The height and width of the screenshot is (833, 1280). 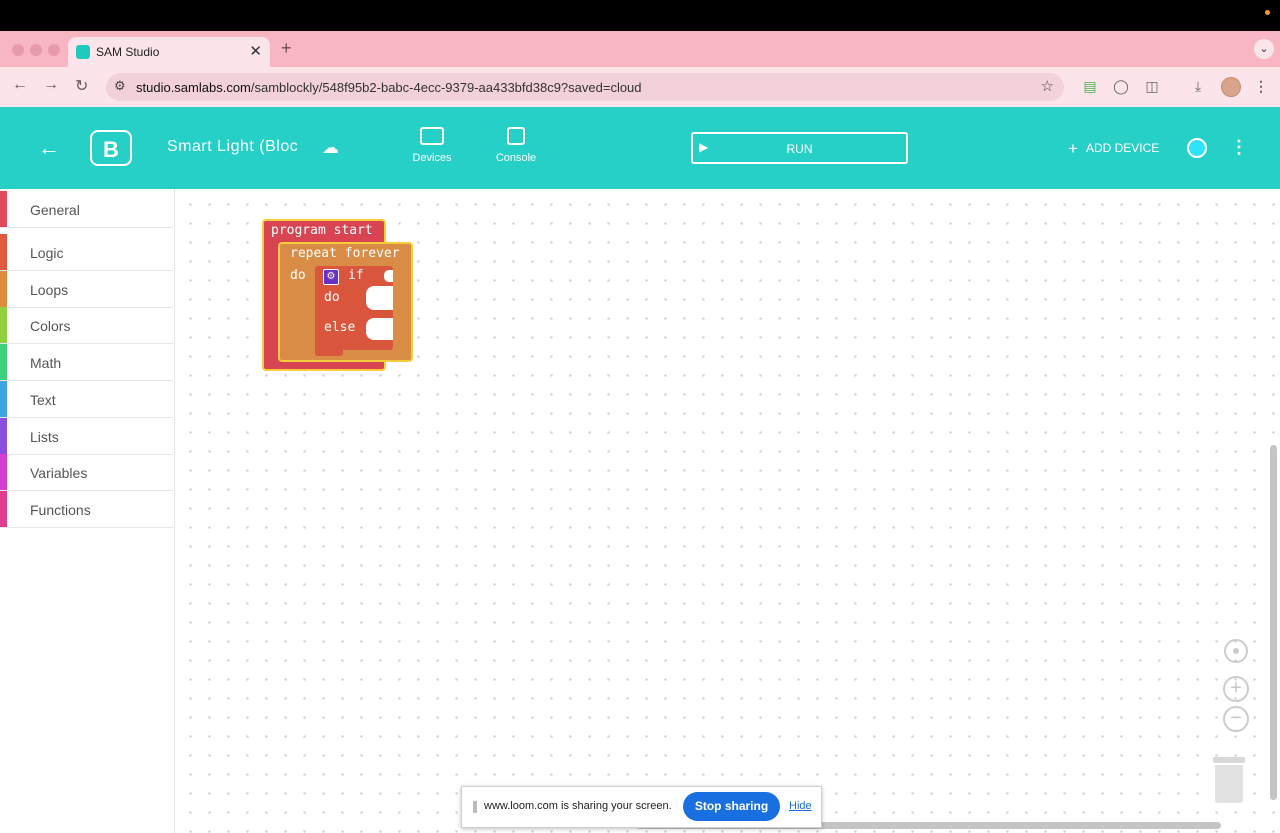 I want to click on extension-icon: ▤, so click(x=1090, y=86).